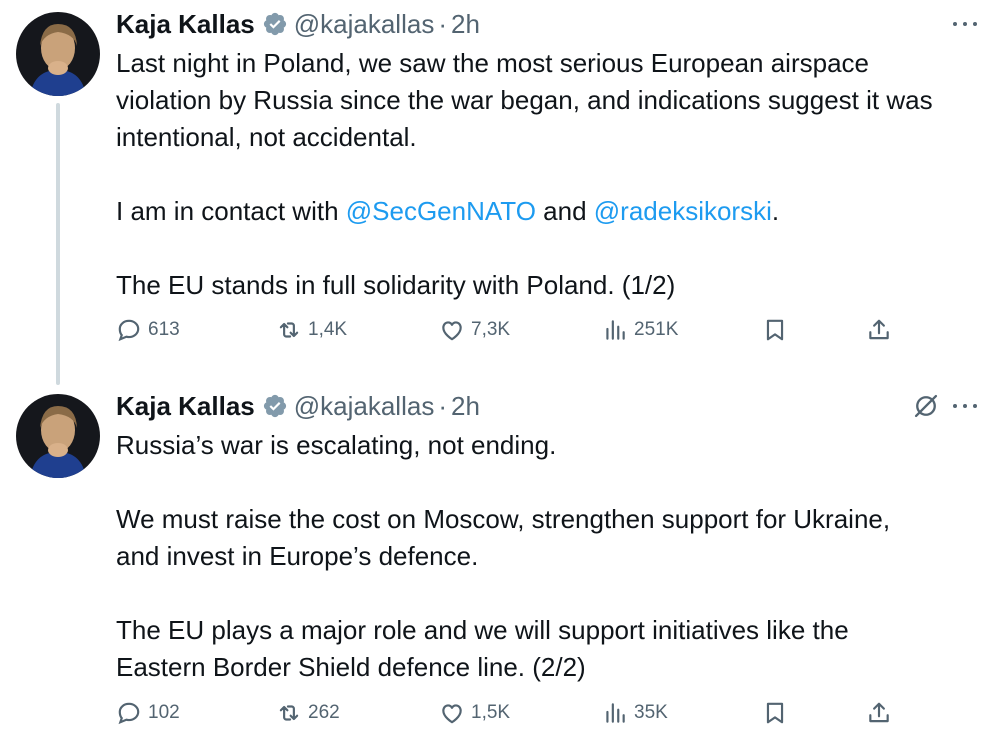 This screenshot has width=1000, height=732. I want to click on views-button: 35K, so click(635, 713).